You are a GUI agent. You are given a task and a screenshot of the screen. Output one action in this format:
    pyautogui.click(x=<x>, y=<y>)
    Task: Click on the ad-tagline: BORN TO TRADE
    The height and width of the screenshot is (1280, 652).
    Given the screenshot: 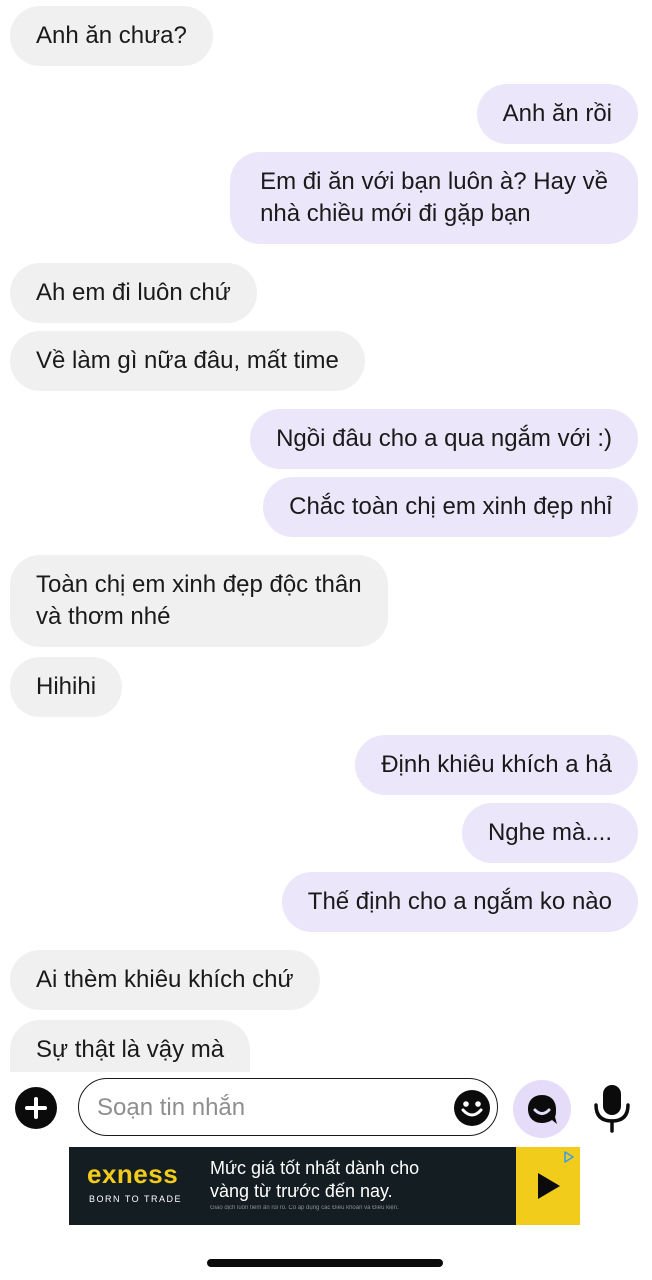 What is the action you would take?
    pyautogui.click(x=136, y=1199)
    